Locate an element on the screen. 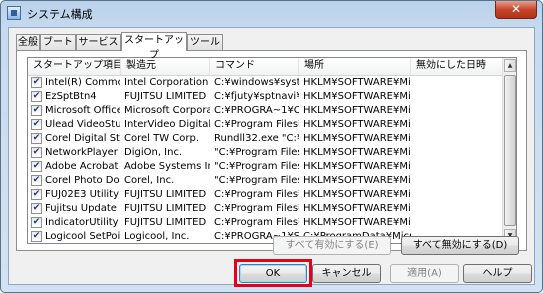 This screenshot has height=293, width=543. vertical-scrollbar: ▲ ▼ is located at coordinates (509, 150).